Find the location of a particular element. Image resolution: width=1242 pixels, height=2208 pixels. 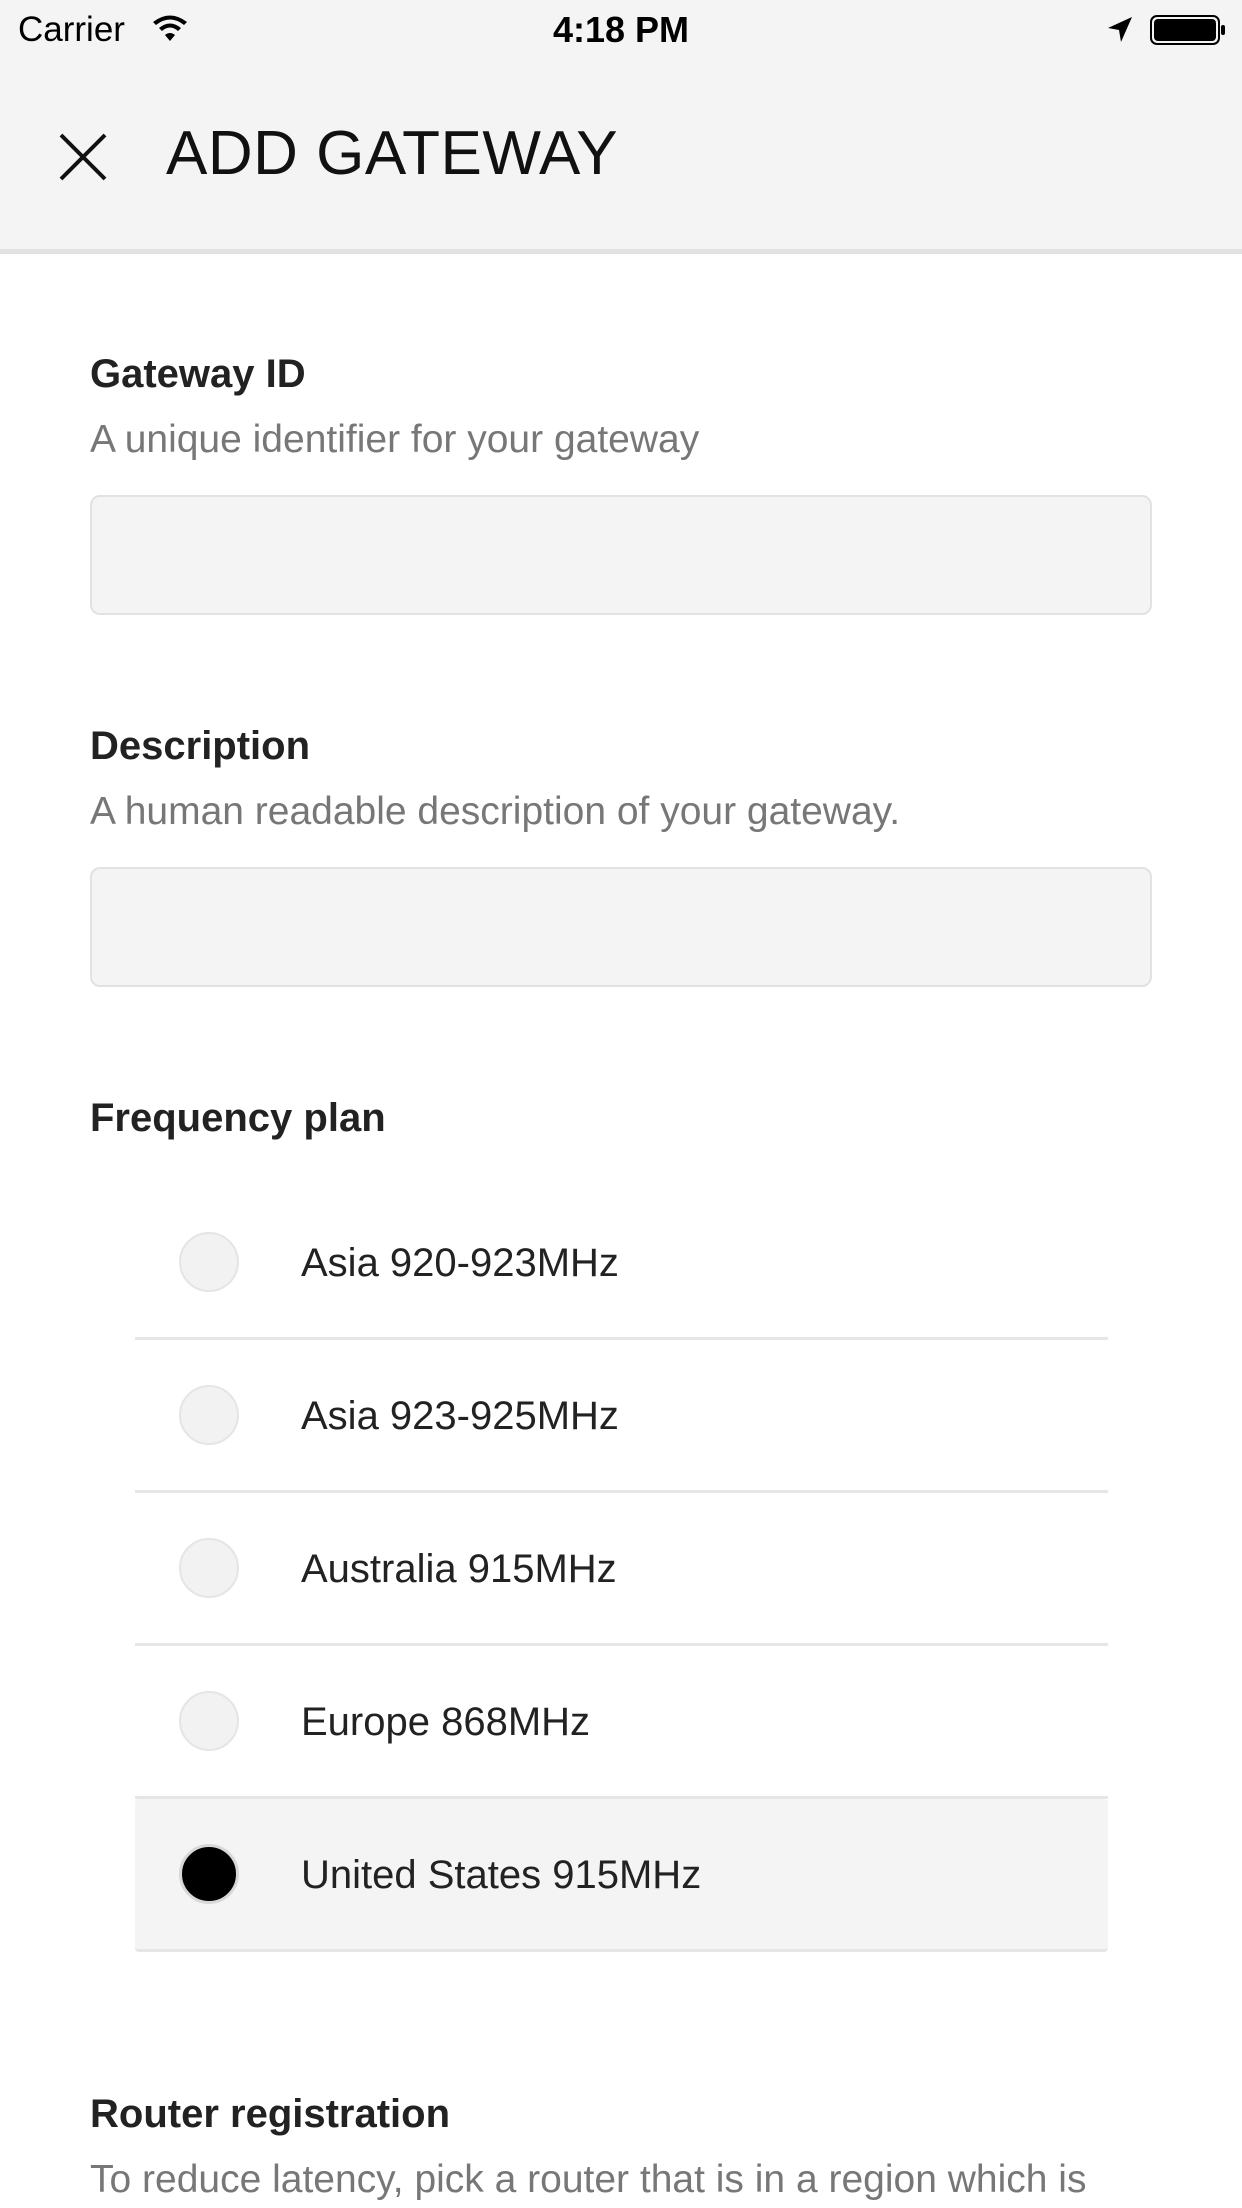

radio-option-label: Europe 868MHz is located at coordinates (446, 1722).